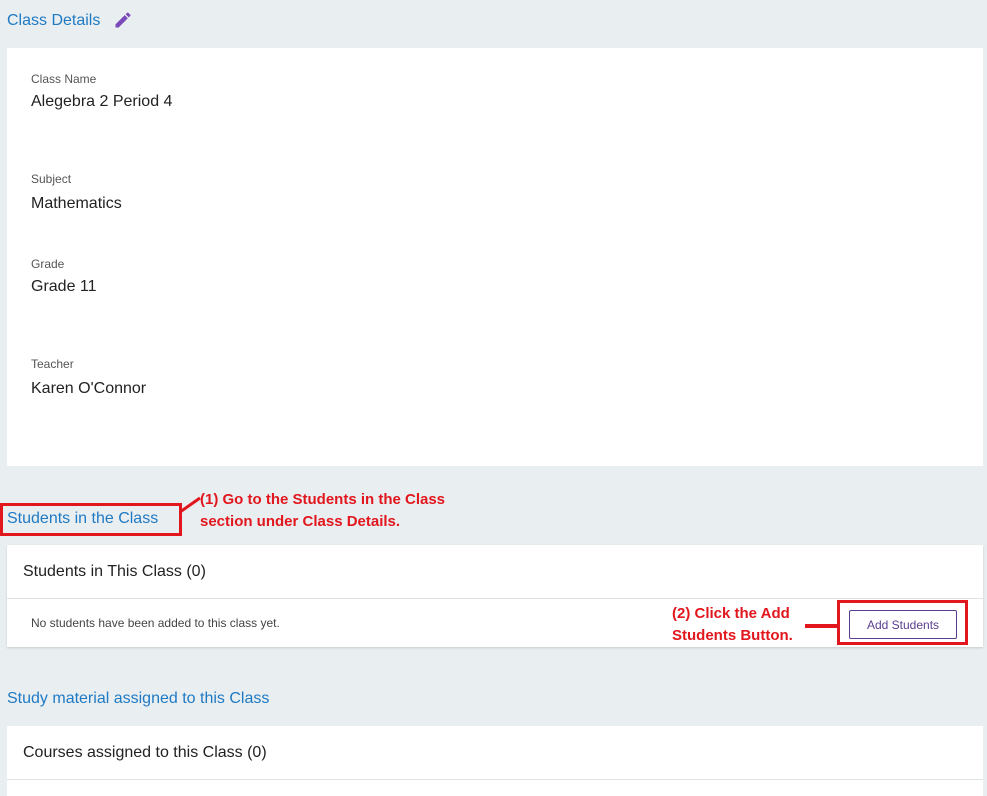 This screenshot has height=796, width=987. I want to click on class-details-title: Class Details, so click(53, 21).